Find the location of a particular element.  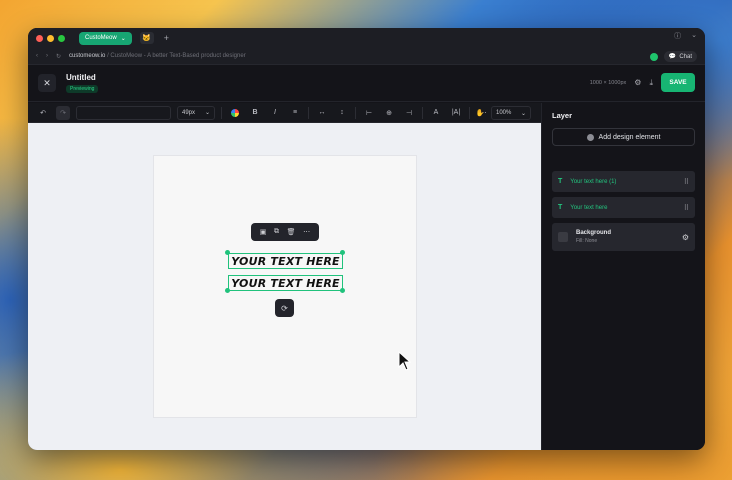

zoom-value: 100% is located at coordinates (504, 113).